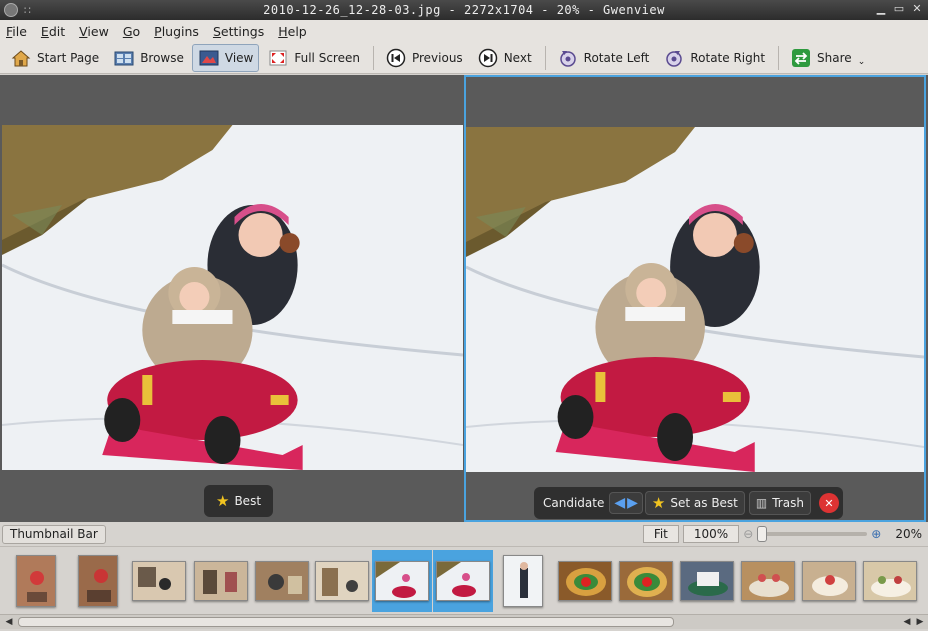  Describe the element at coordinates (660, 534) in the screenshot. I see `zoom-fit-button: Fit` at that location.